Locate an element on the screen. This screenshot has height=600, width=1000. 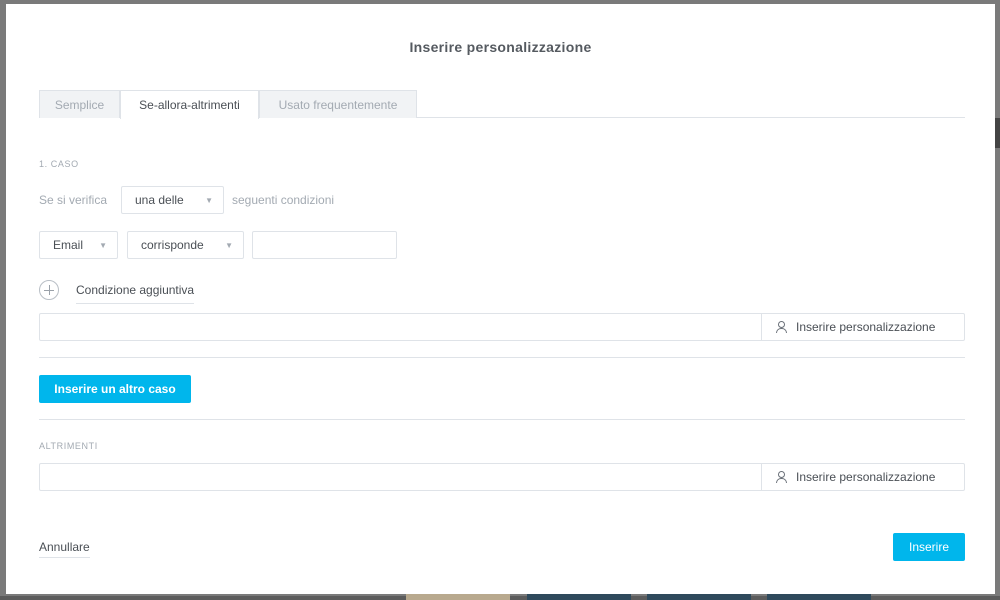
else-personalize-button: Inserire personalizzazione is located at coordinates (862, 477).